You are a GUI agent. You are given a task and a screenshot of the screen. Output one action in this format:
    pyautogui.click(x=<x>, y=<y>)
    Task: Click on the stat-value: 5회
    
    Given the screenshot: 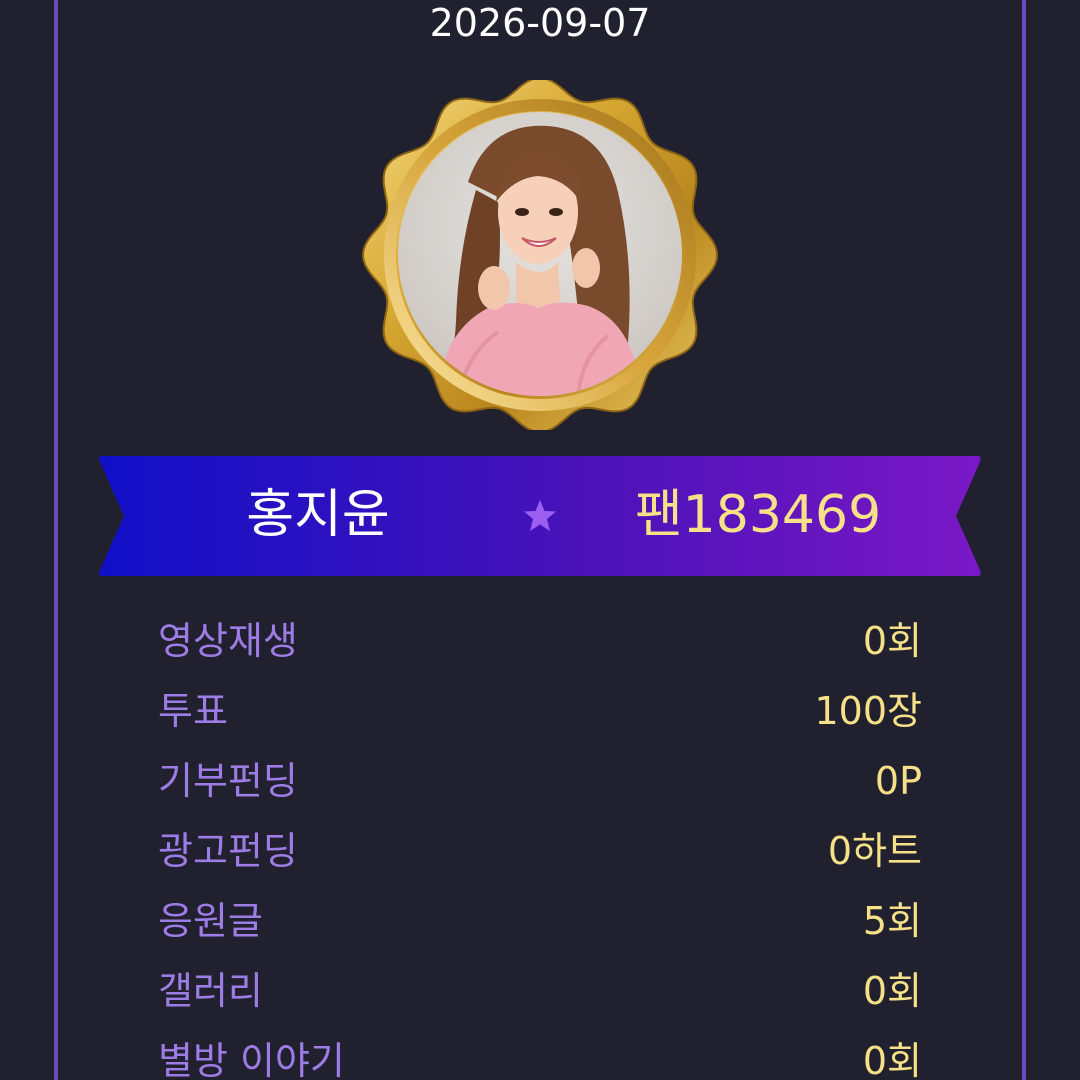 What is the action you would take?
    pyautogui.click(x=892, y=921)
    